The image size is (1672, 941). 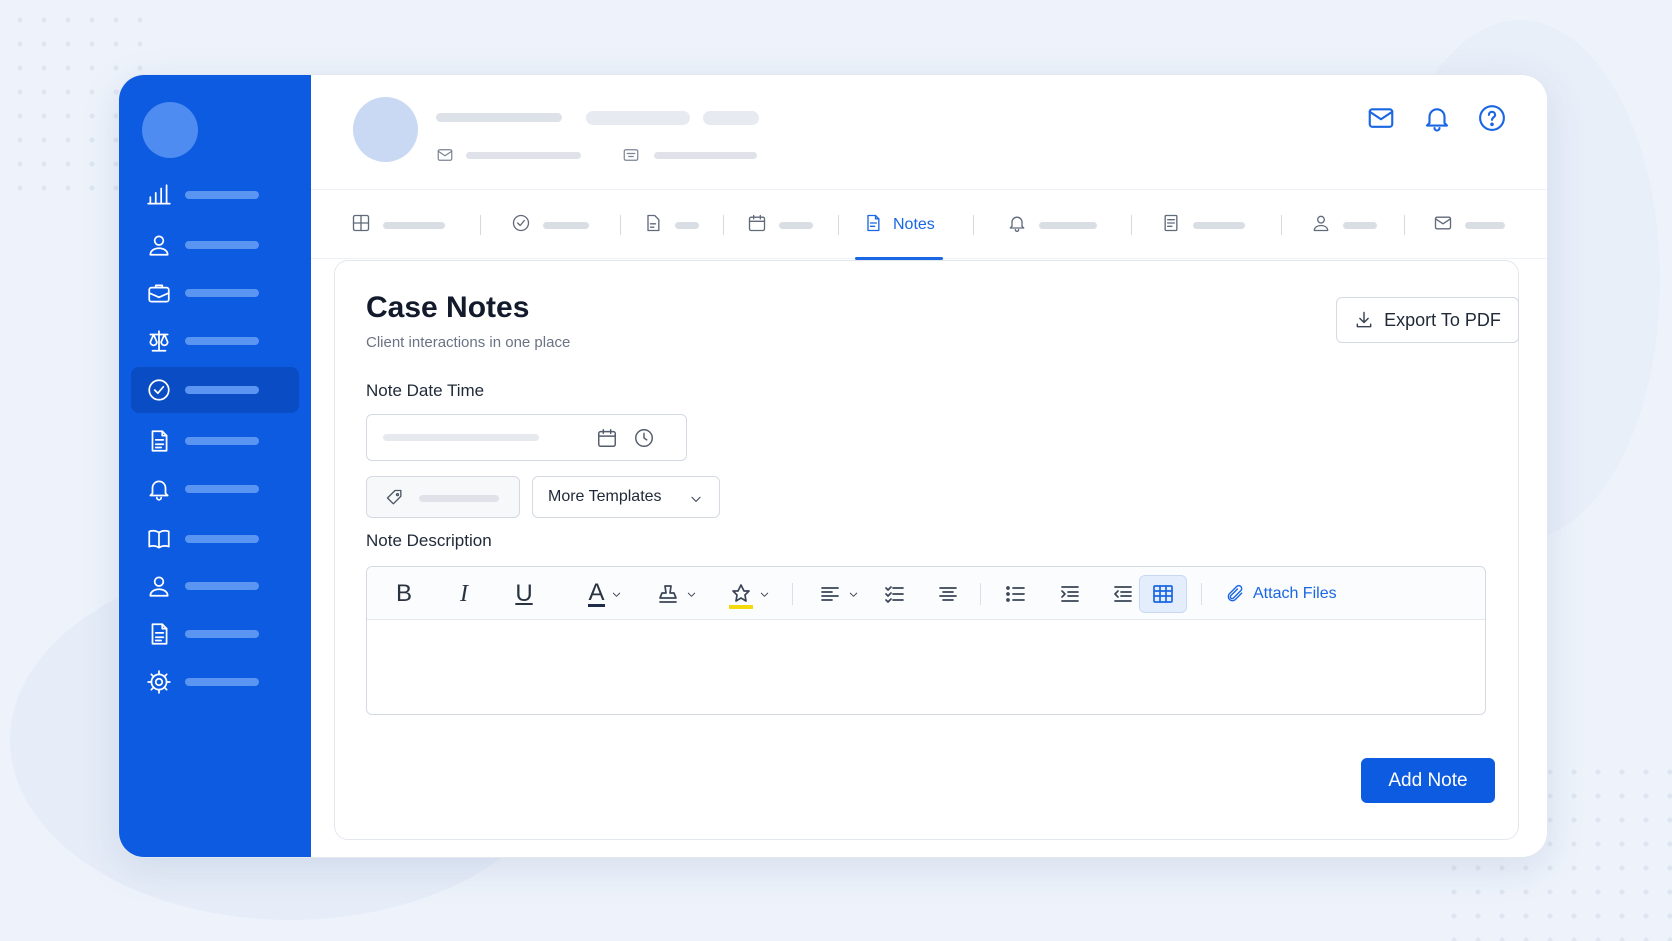 I want to click on sidebar-item-analytics, so click(x=215, y=195).